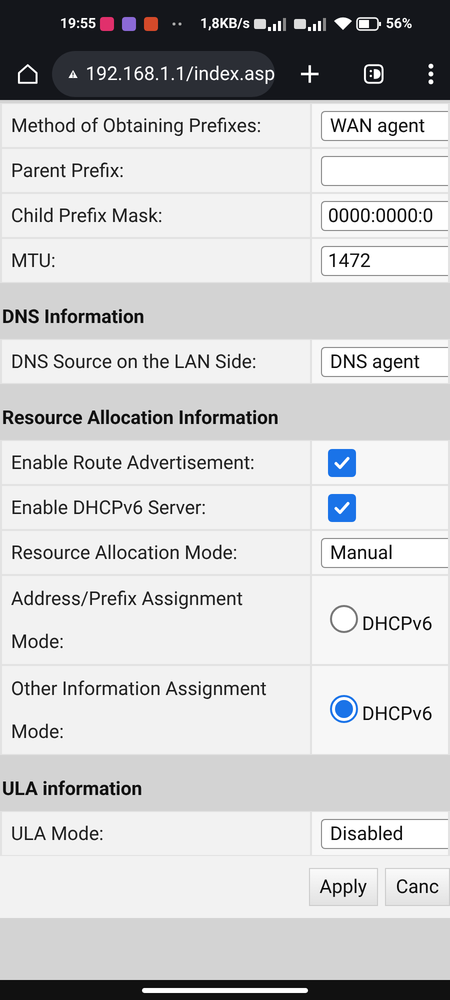 The width and height of the screenshot is (450, 1000). What do you see at coordinates (156, 507) in the screenshot?
I see `field-label: Enable DHCPv6 Server:` at bounding box center [156, 507].